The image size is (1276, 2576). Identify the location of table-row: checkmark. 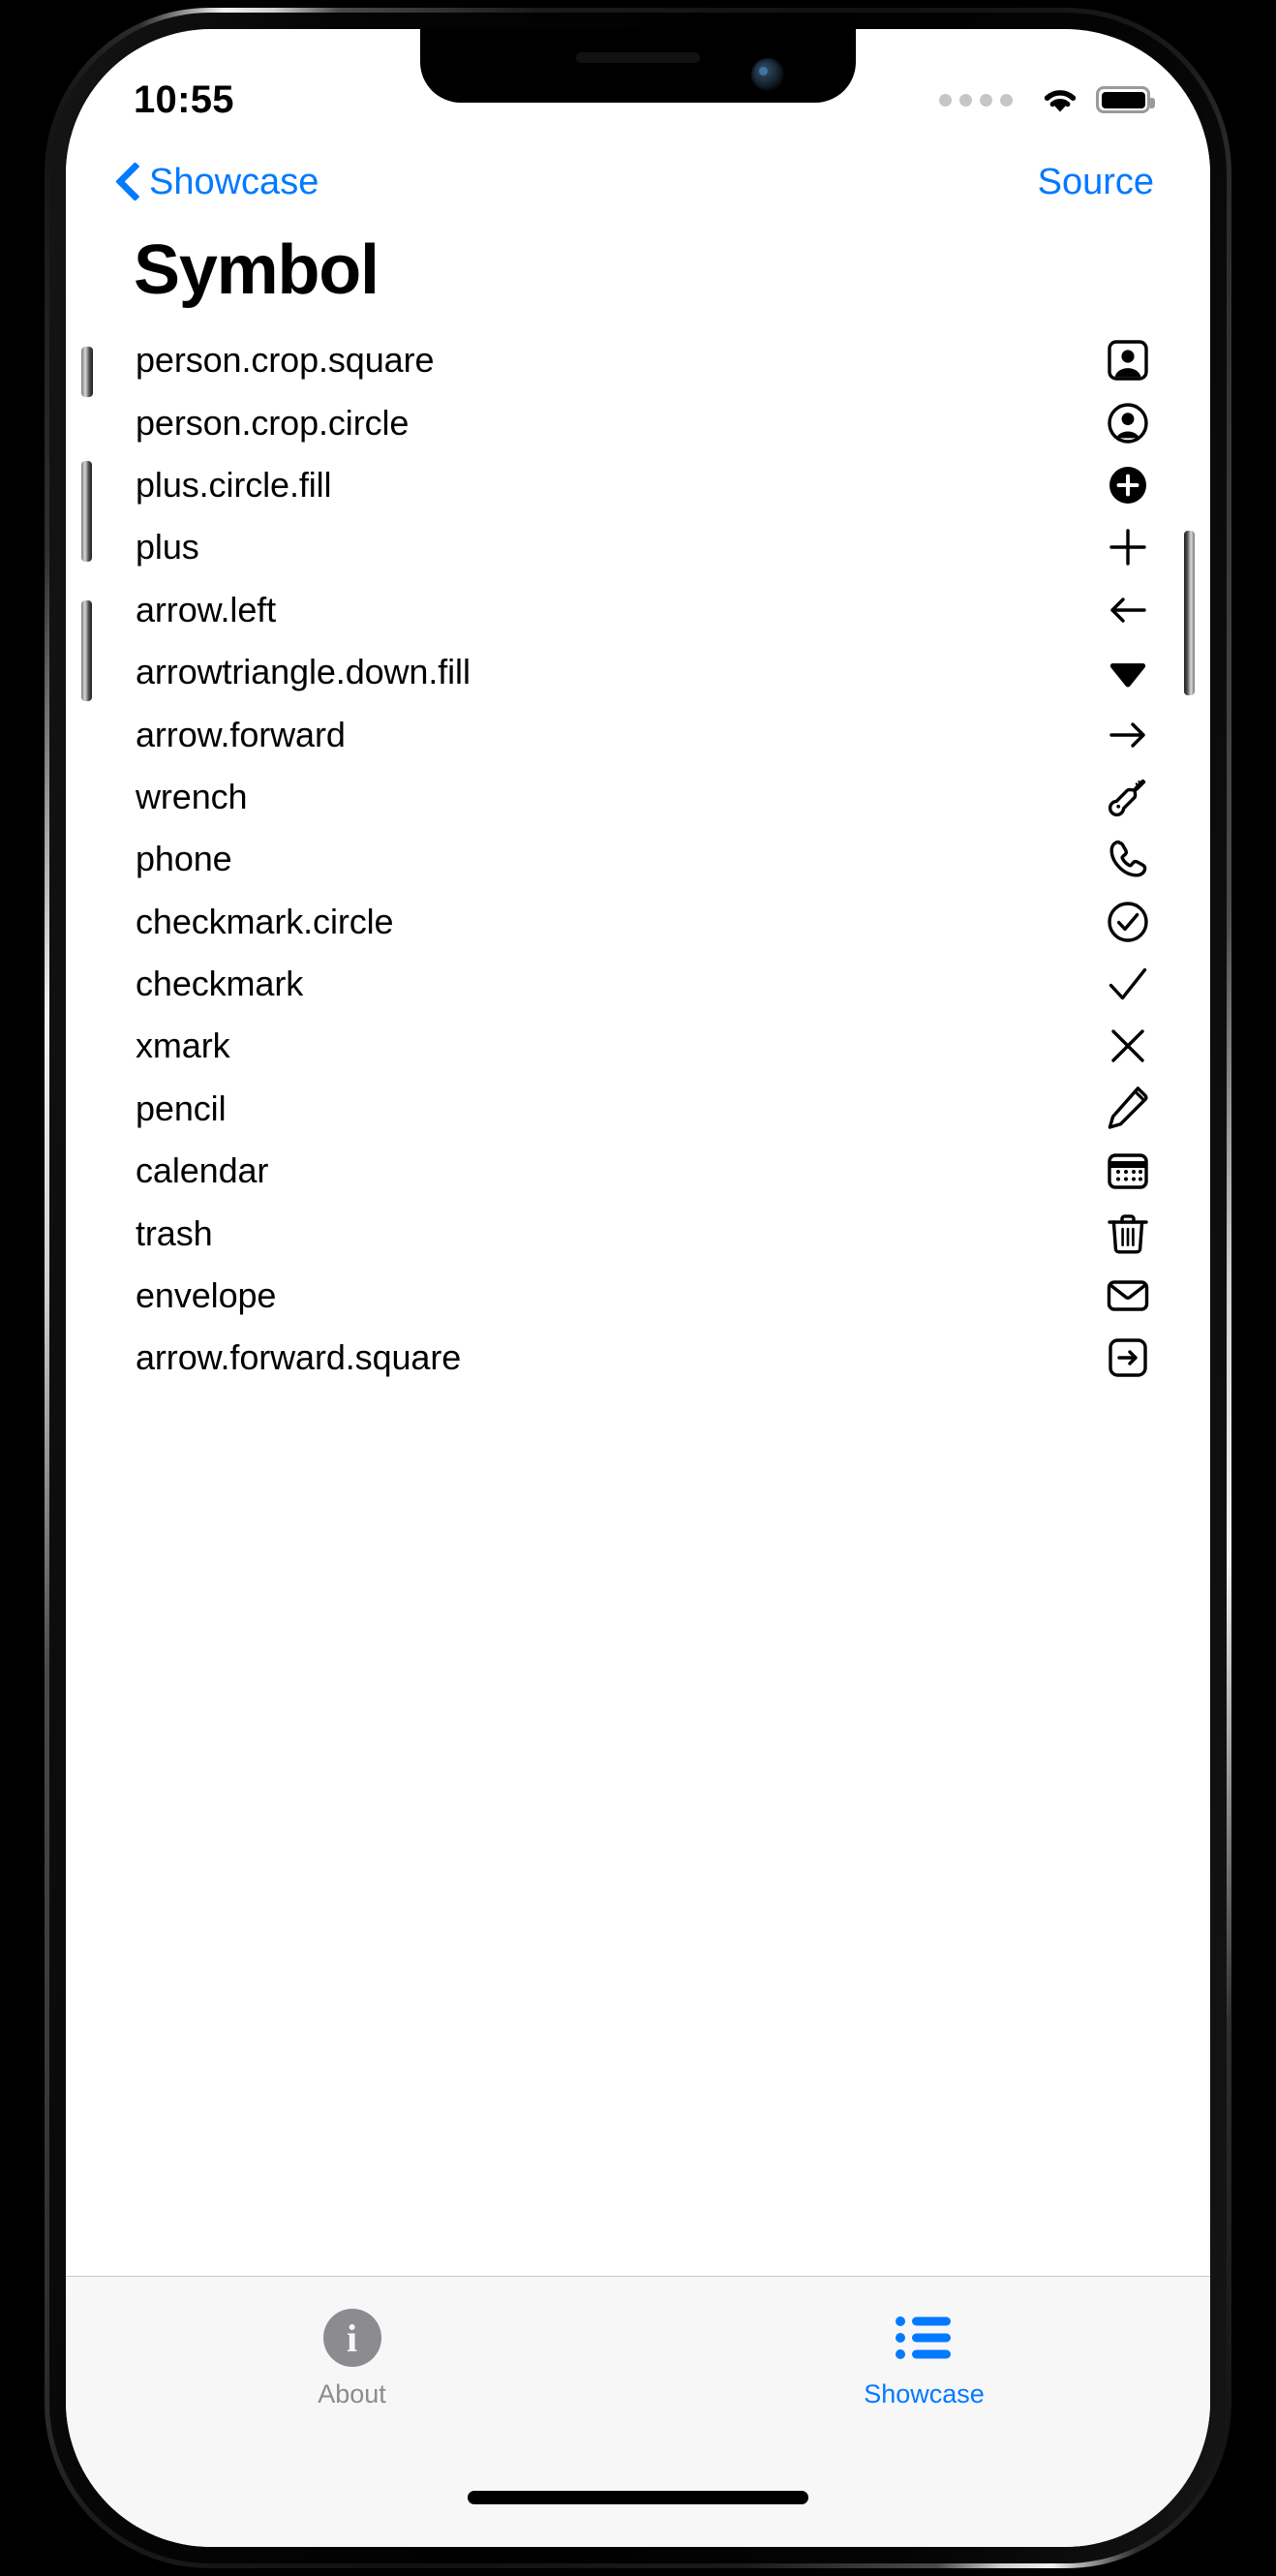
(638, 984).